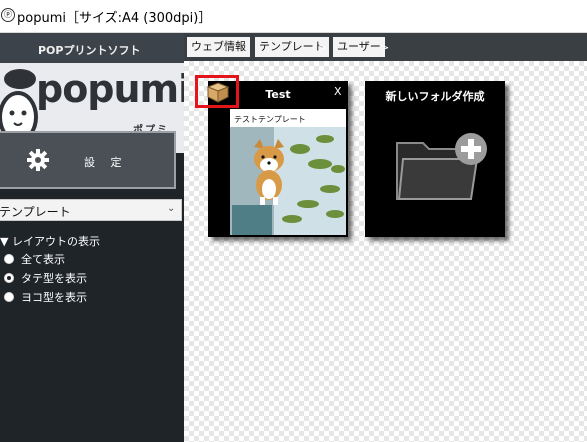 The height and width of the screenshot is (442, 587). I want to click on layout-option-label: タテ型を表示, so click(54, 278).